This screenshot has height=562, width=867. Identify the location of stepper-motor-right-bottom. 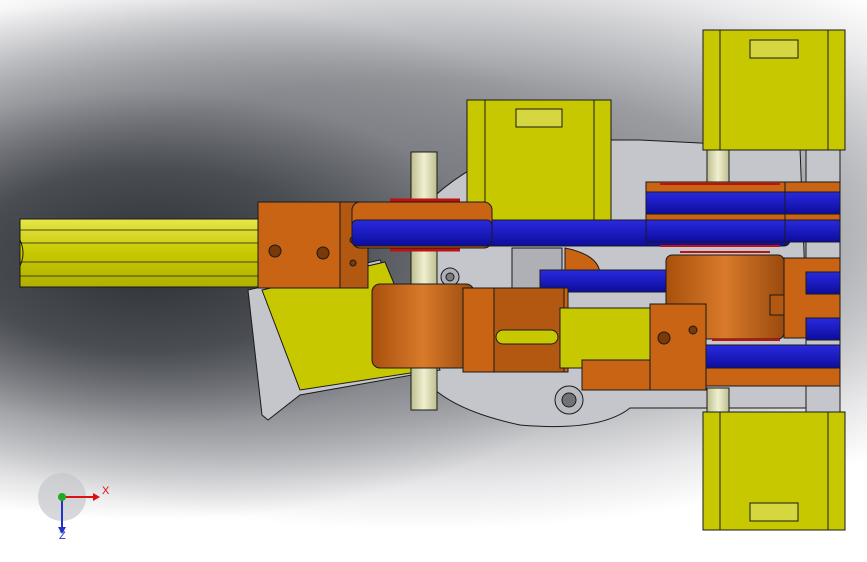
(774, 471).